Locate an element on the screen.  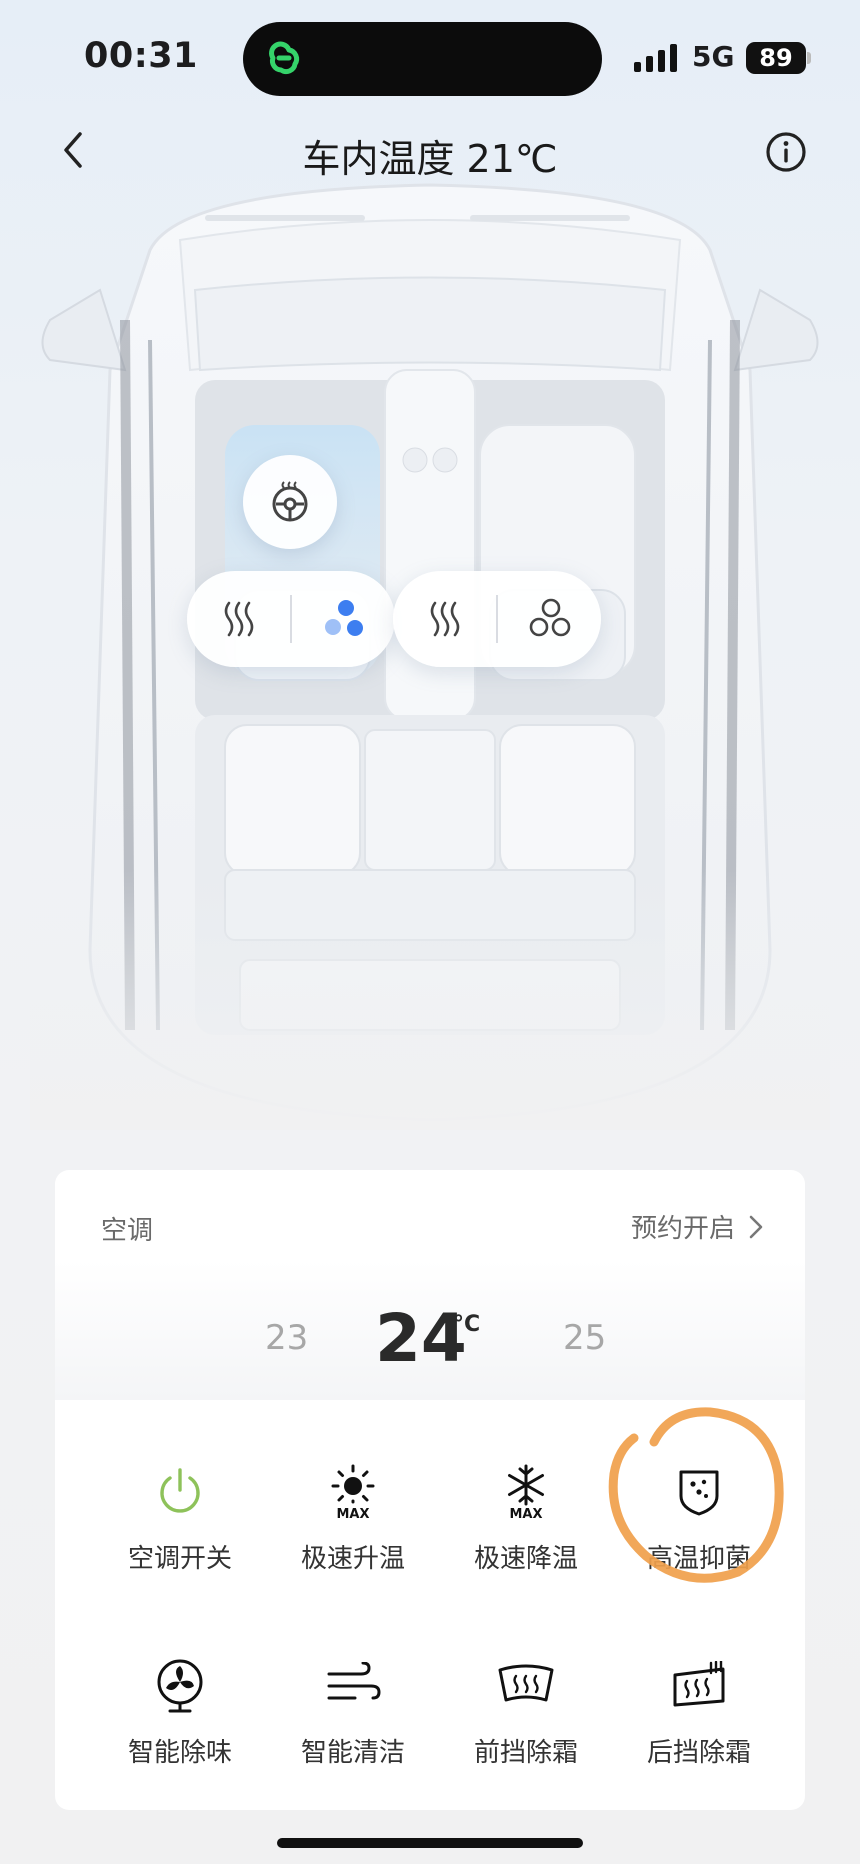
sun-max-icon: MAX is located at coordinates (353, 1492).